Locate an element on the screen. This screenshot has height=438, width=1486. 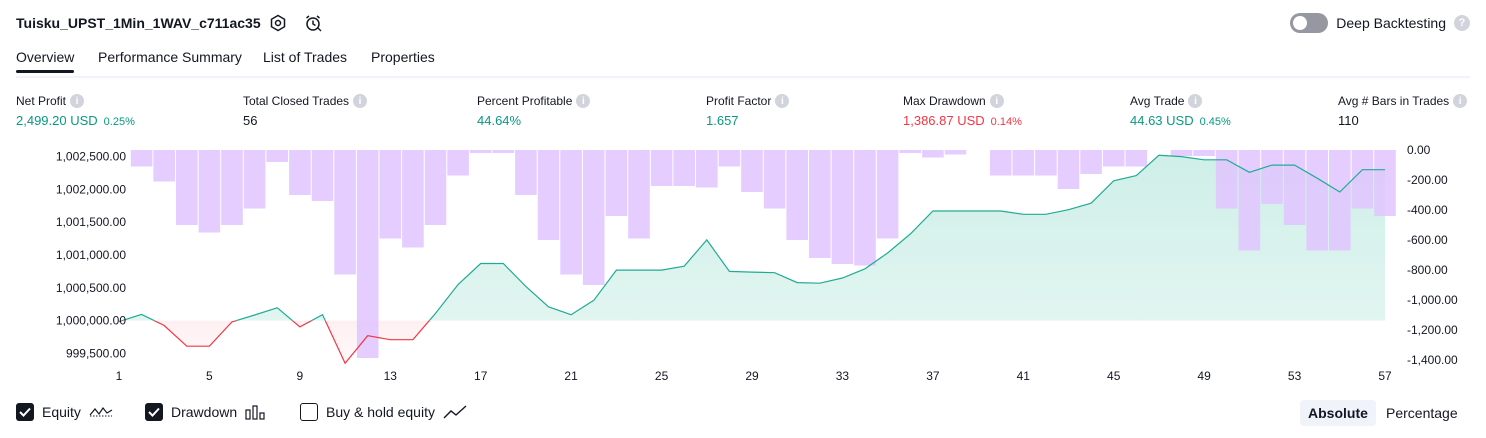
equity-line-icon is located at coordinates (101, 411).